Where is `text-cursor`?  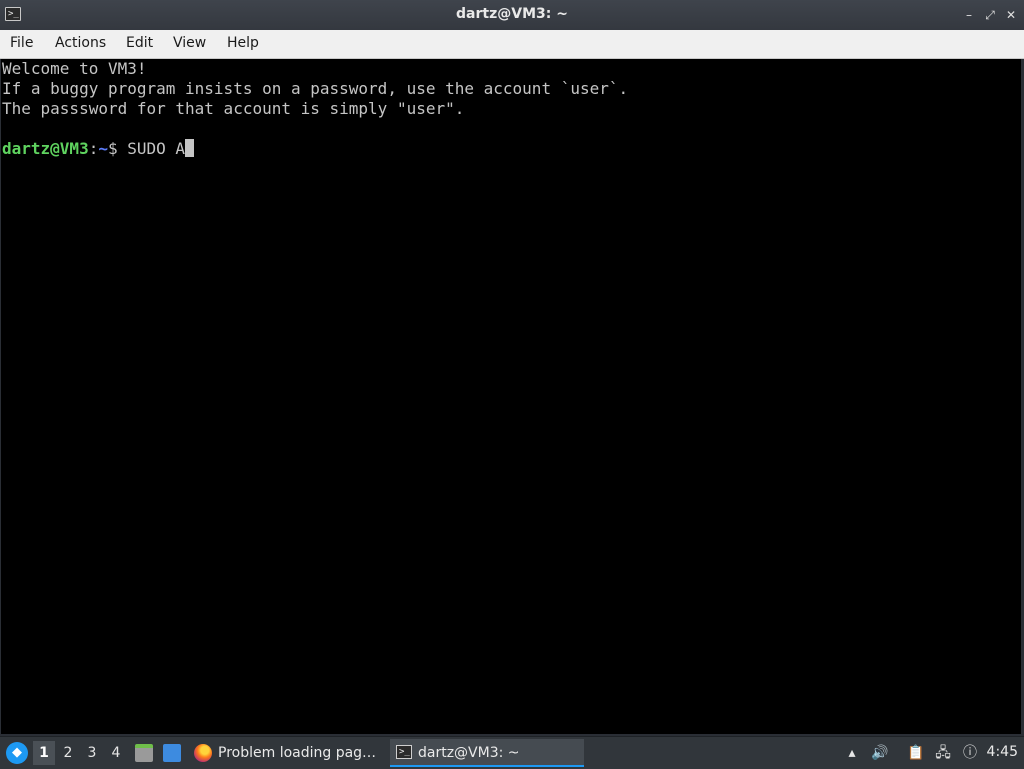 text-cursor is located at coordinates (190, 148).